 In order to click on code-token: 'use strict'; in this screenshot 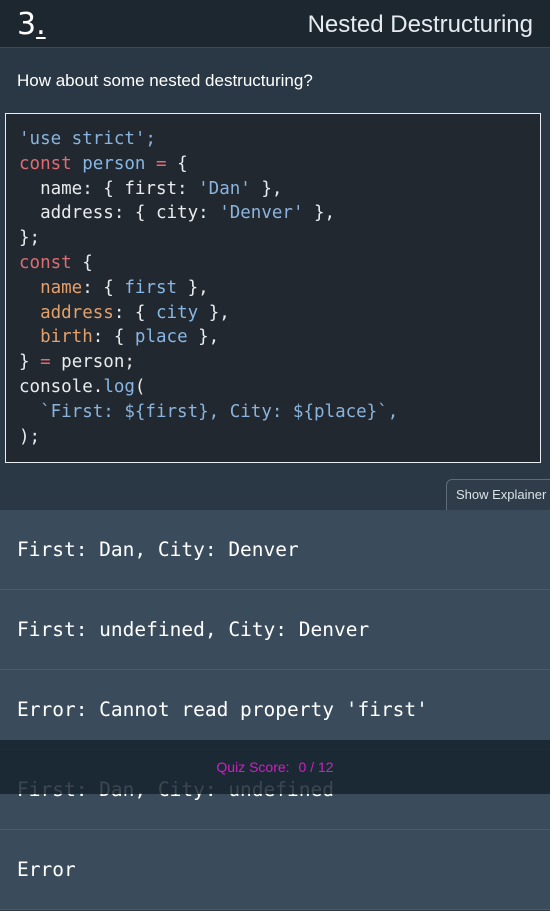, I will do `click(87, 139)`.